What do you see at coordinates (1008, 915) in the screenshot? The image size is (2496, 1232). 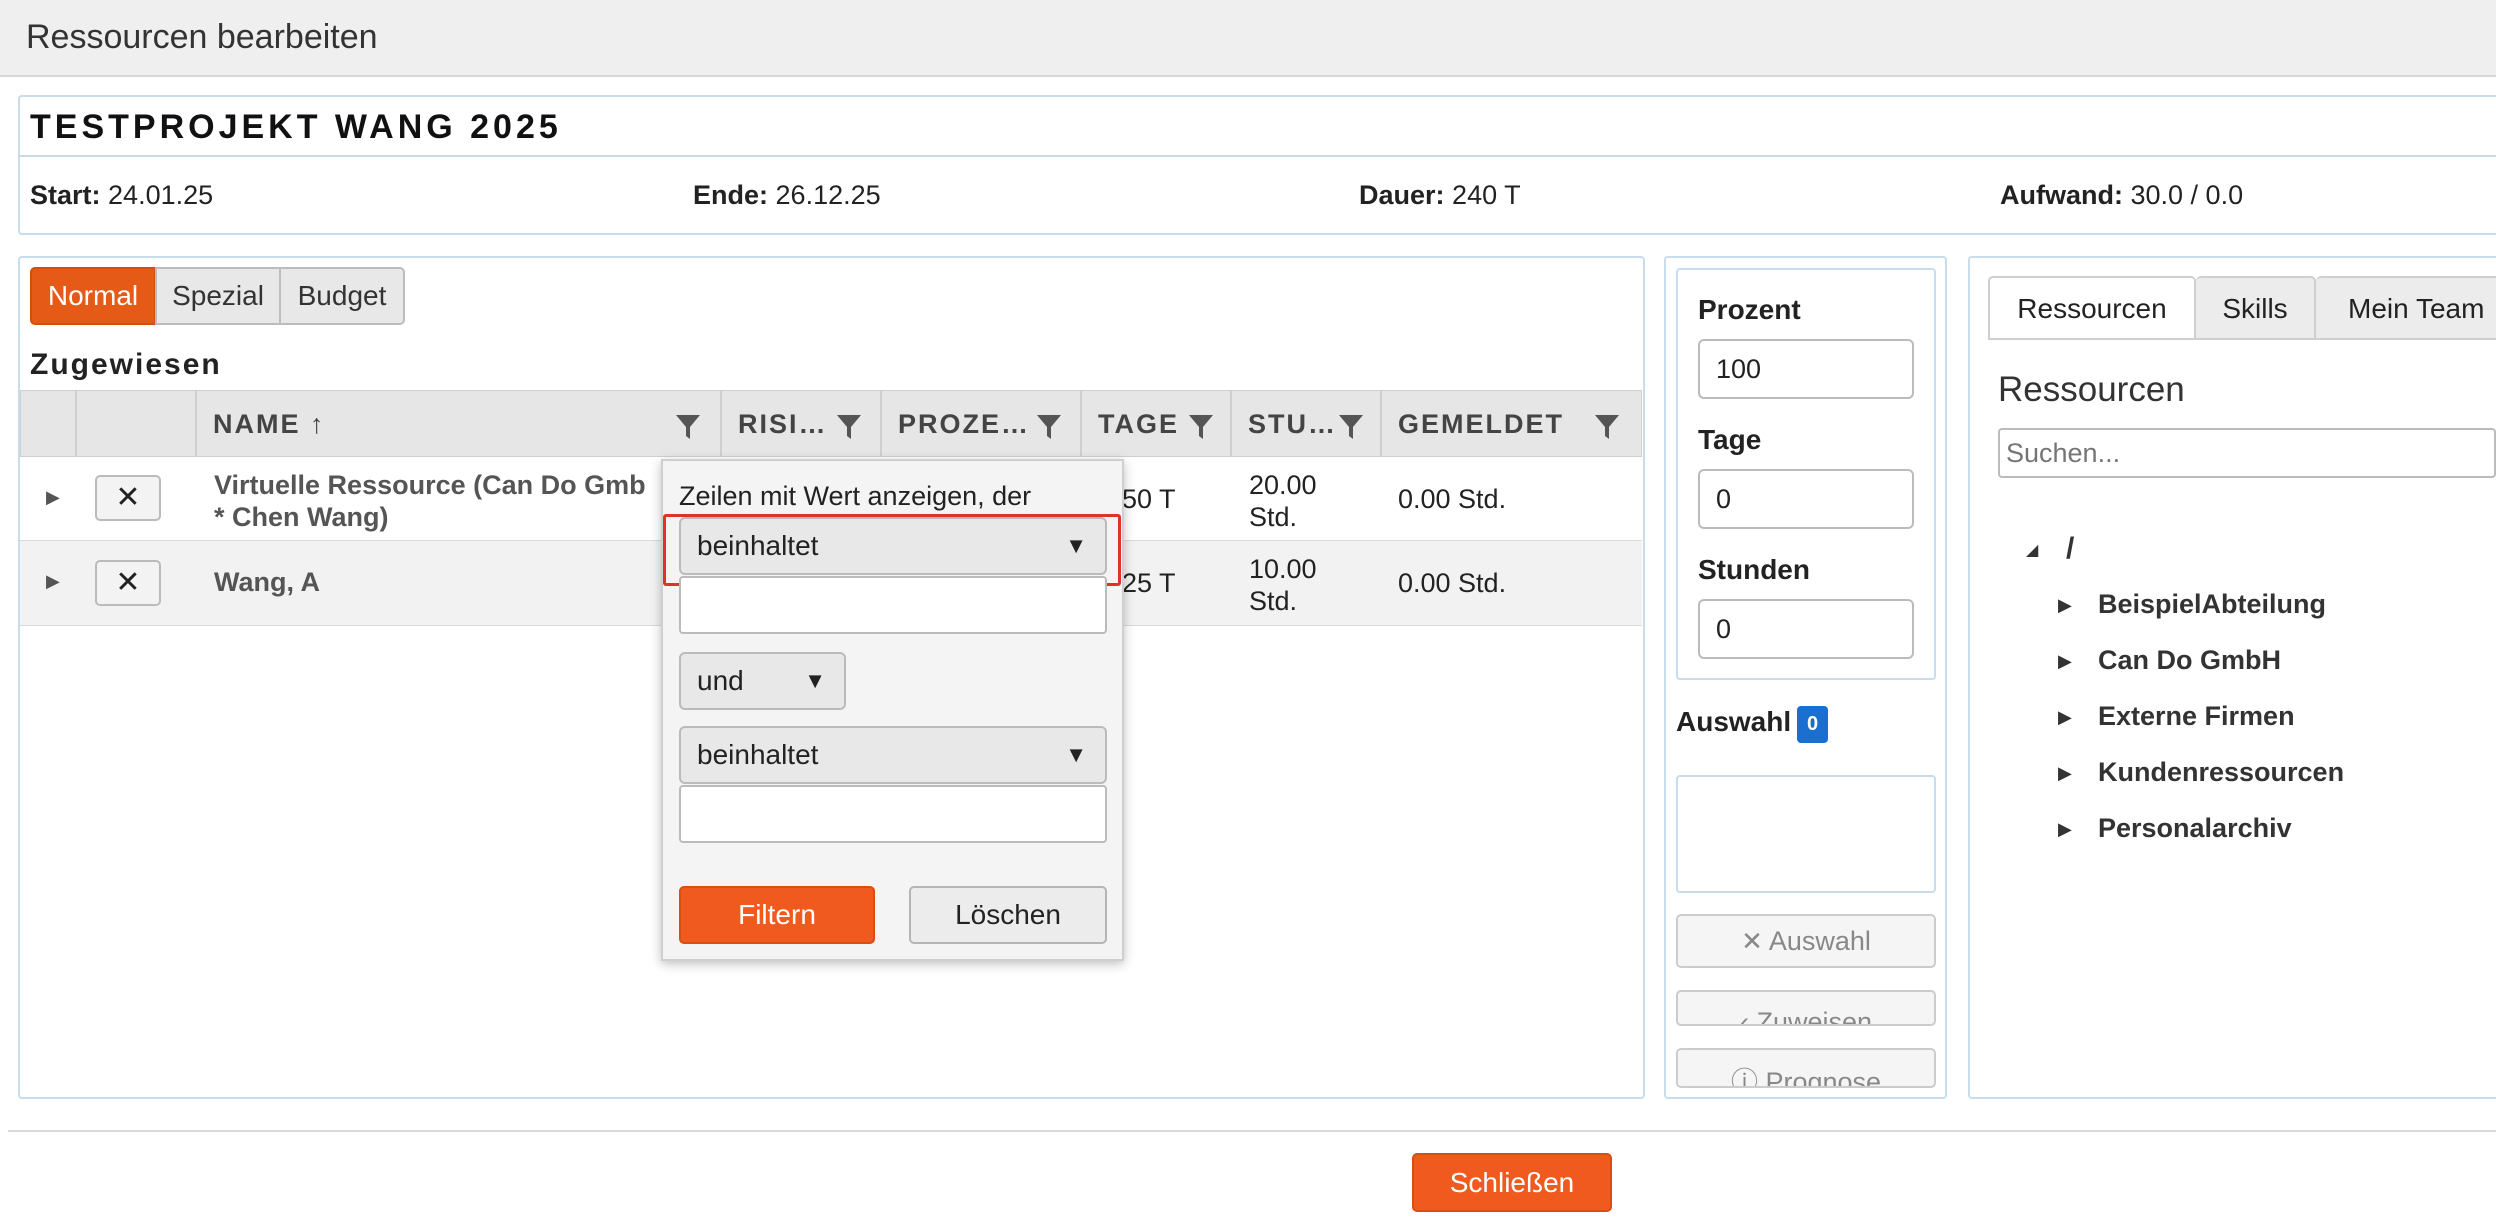 I see `clear-filter-button: Löschen` at bounding box center [1008, 915].